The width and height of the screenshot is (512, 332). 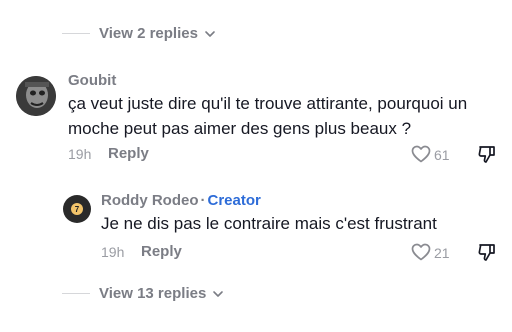 What do you see at coordinates (76, 33) in the screenshot?
I see `thread-divider-top` at bounding box center [76, 33].